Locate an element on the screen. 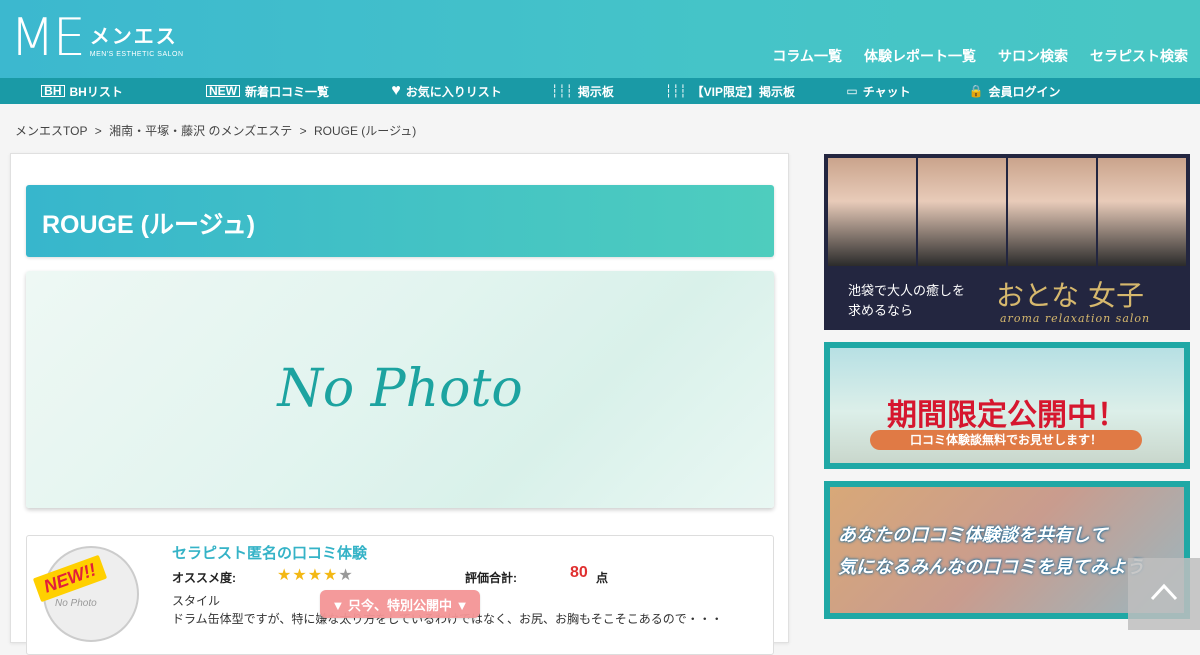  star-empty-icon: ★ is located at coordinates (346, 575).